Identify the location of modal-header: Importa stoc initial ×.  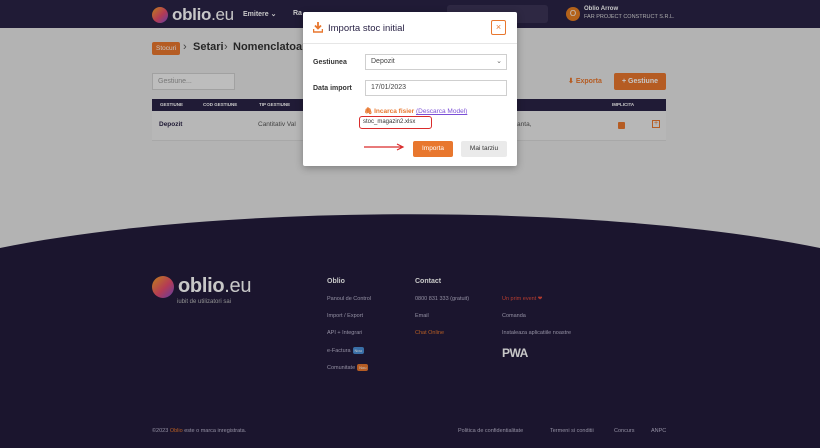
(410, 28).